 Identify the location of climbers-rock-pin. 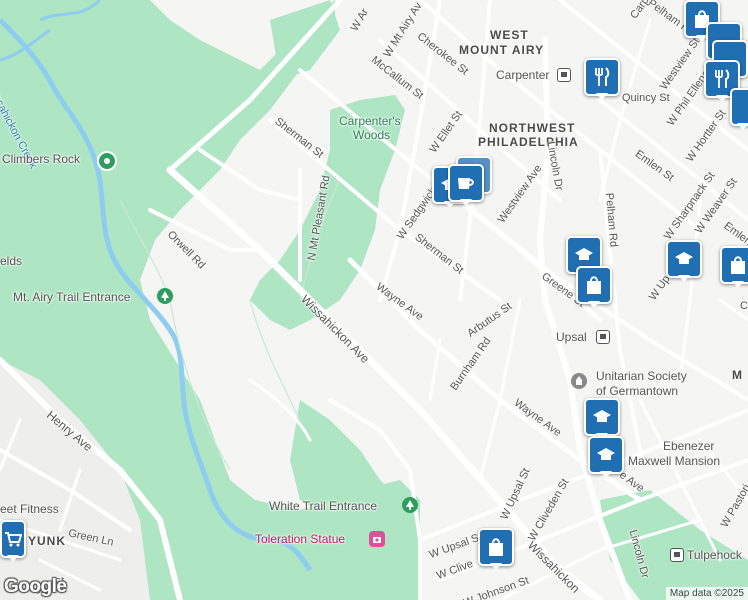
(107, 161).